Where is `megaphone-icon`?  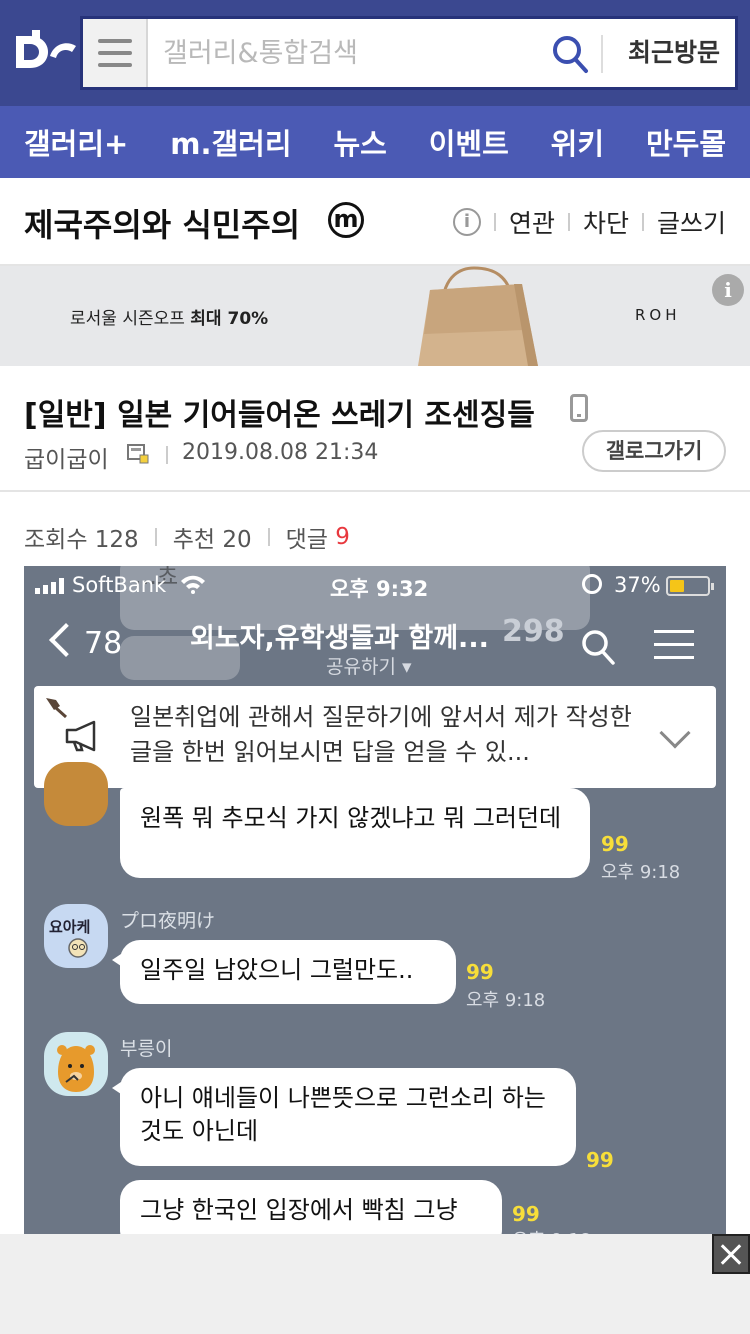
megaphone-icon is located at coordinates (80, 736).